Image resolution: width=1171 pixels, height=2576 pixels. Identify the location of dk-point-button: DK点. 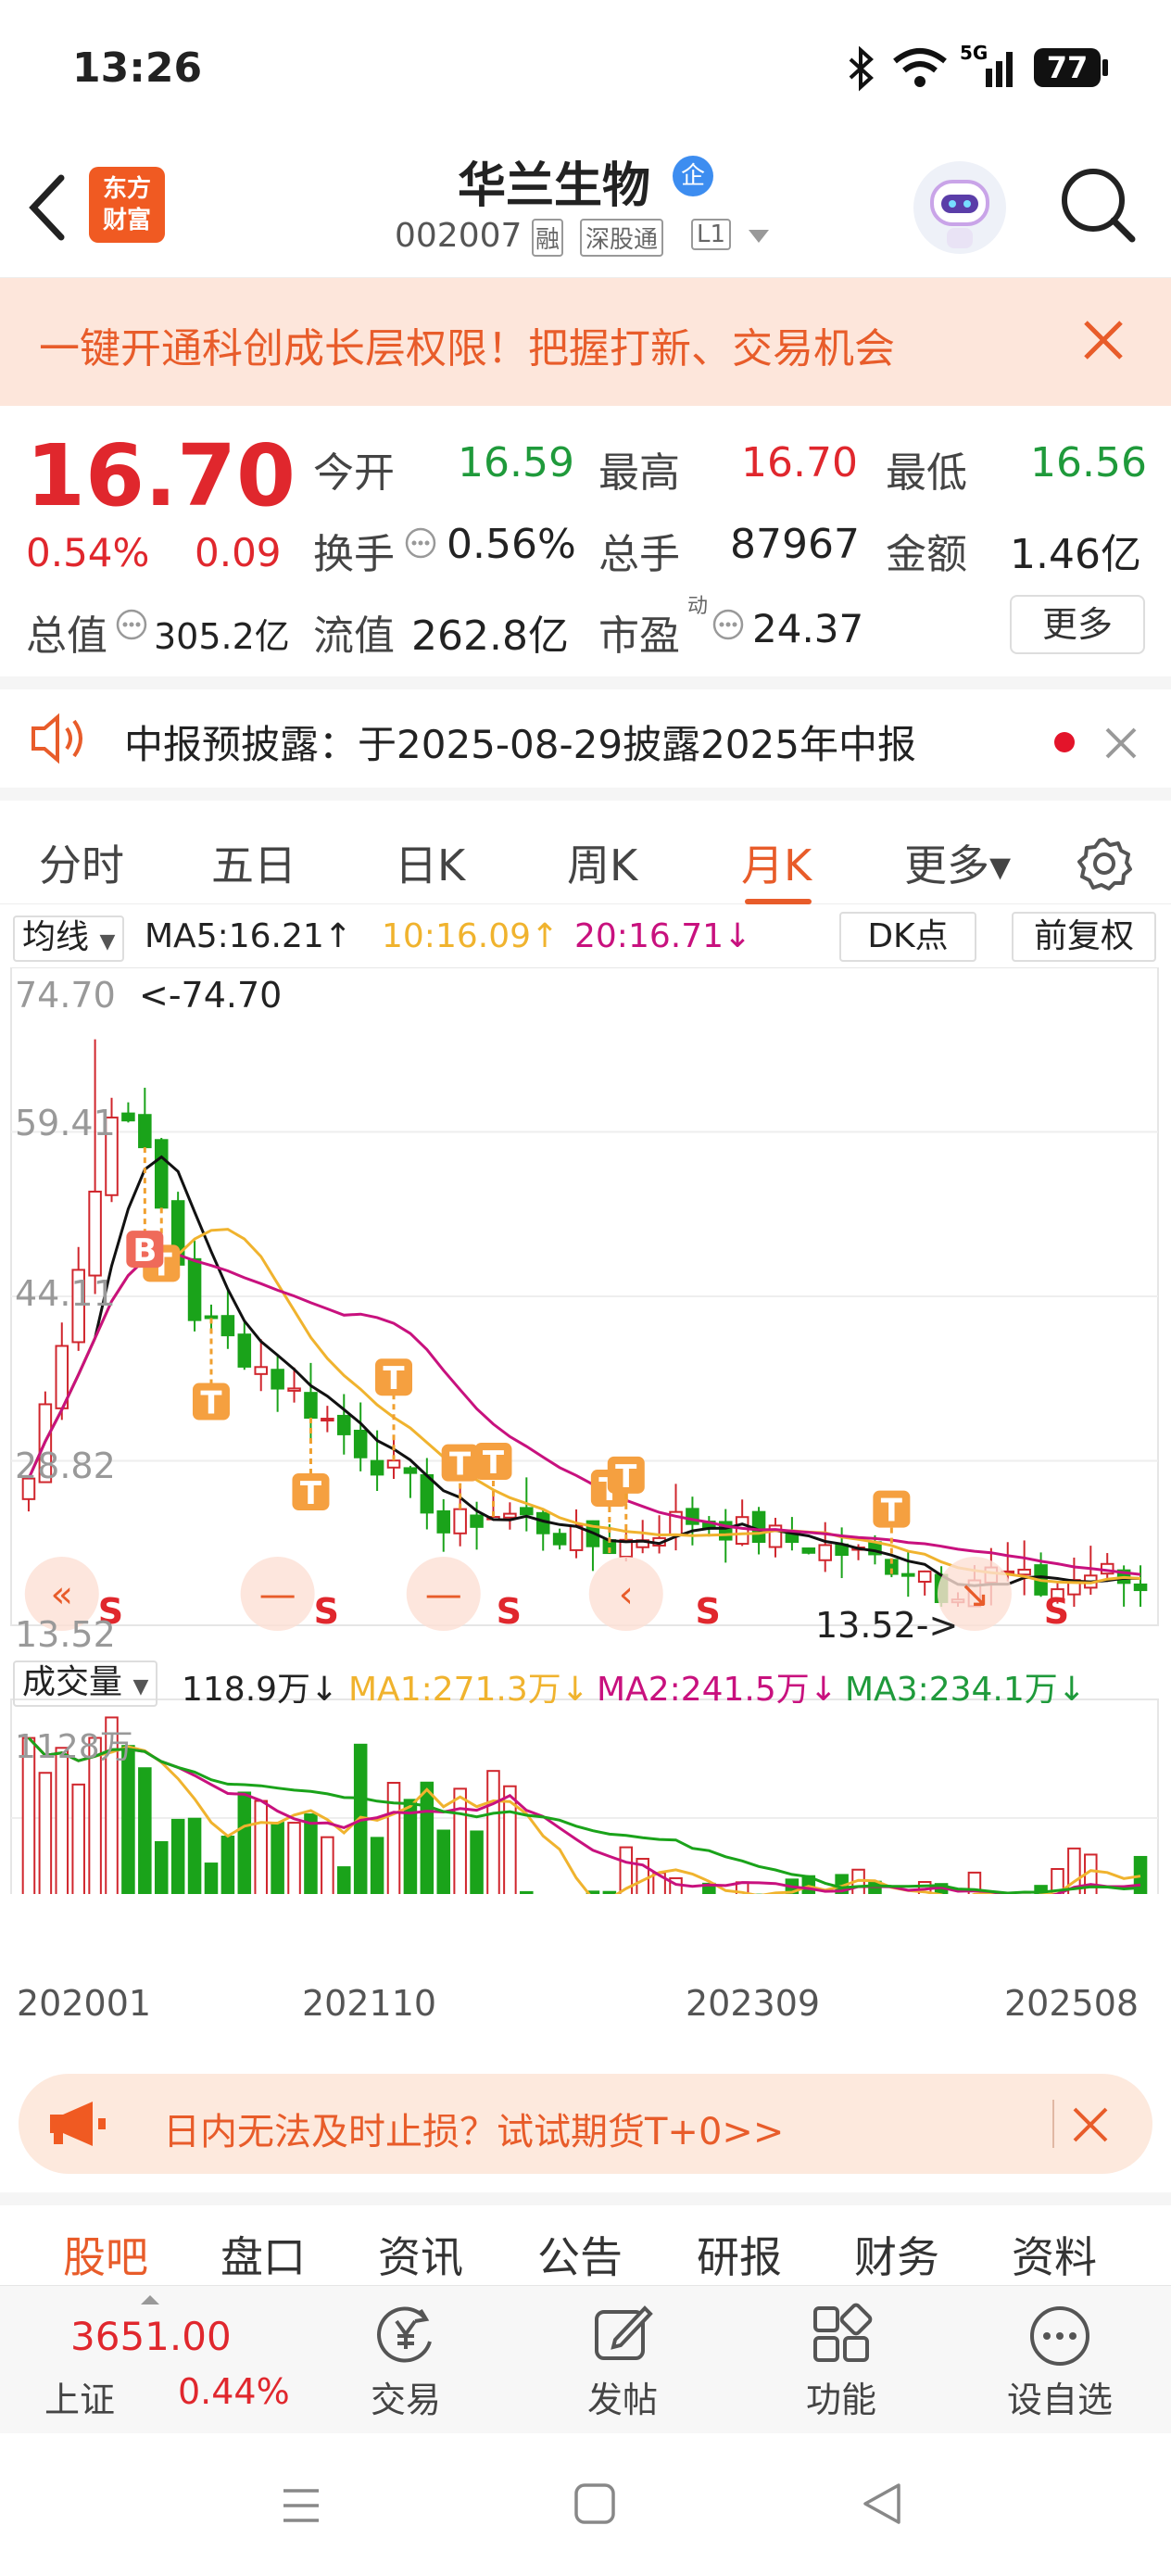
(908, 937).